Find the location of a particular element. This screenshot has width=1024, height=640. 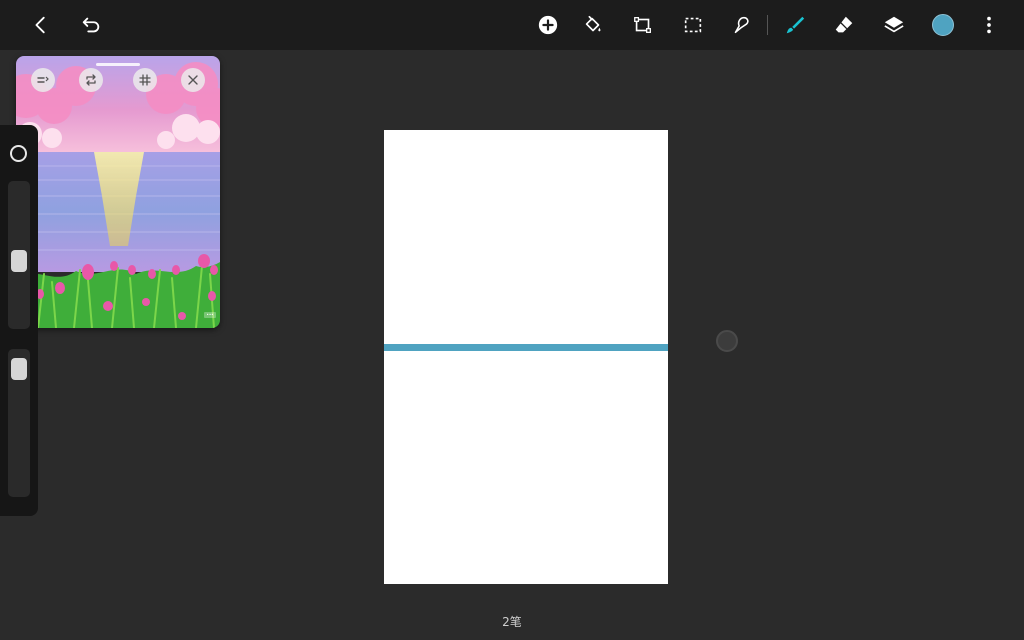

selection-icon is located at coordinates (693, 25).